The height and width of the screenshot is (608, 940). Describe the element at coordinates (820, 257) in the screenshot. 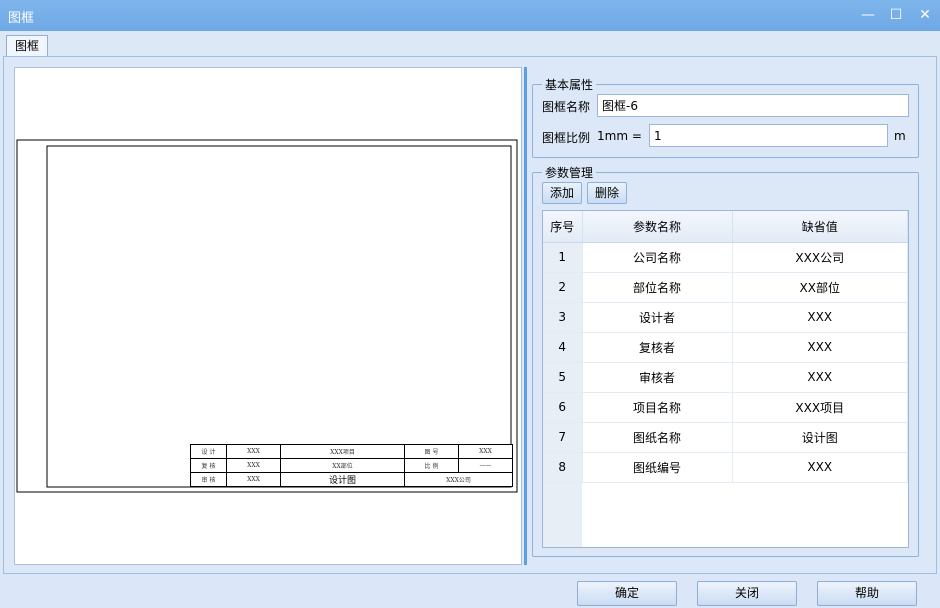

I see `default-value-cell: XXX公司` at that location.